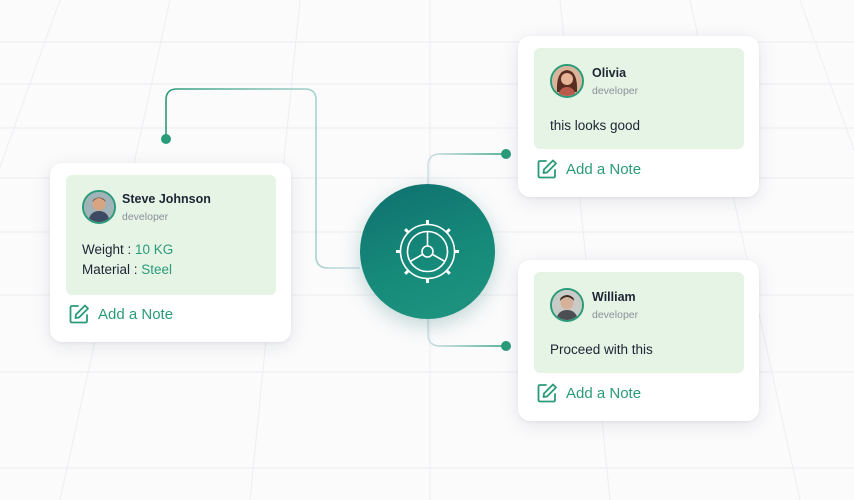  I want to click on avatar-olivia, so click(567, 81).